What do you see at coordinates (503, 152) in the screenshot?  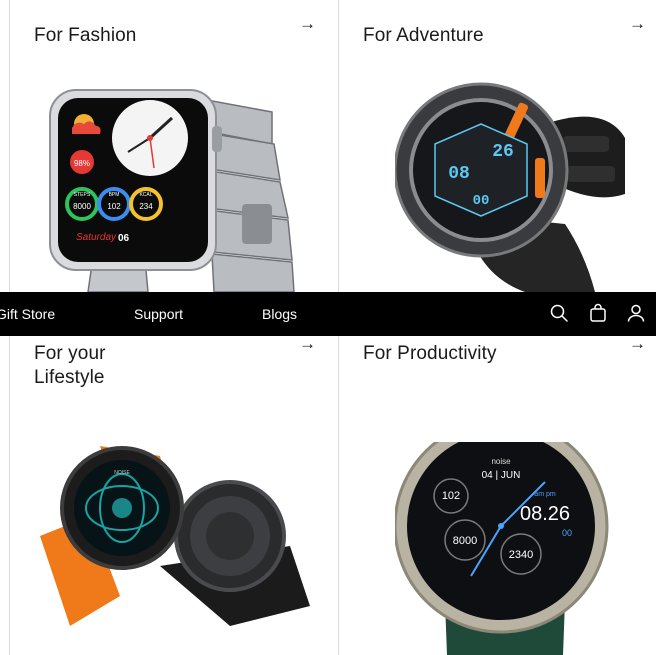 I see `svg-text: 26` at bounding box center [503, 152].